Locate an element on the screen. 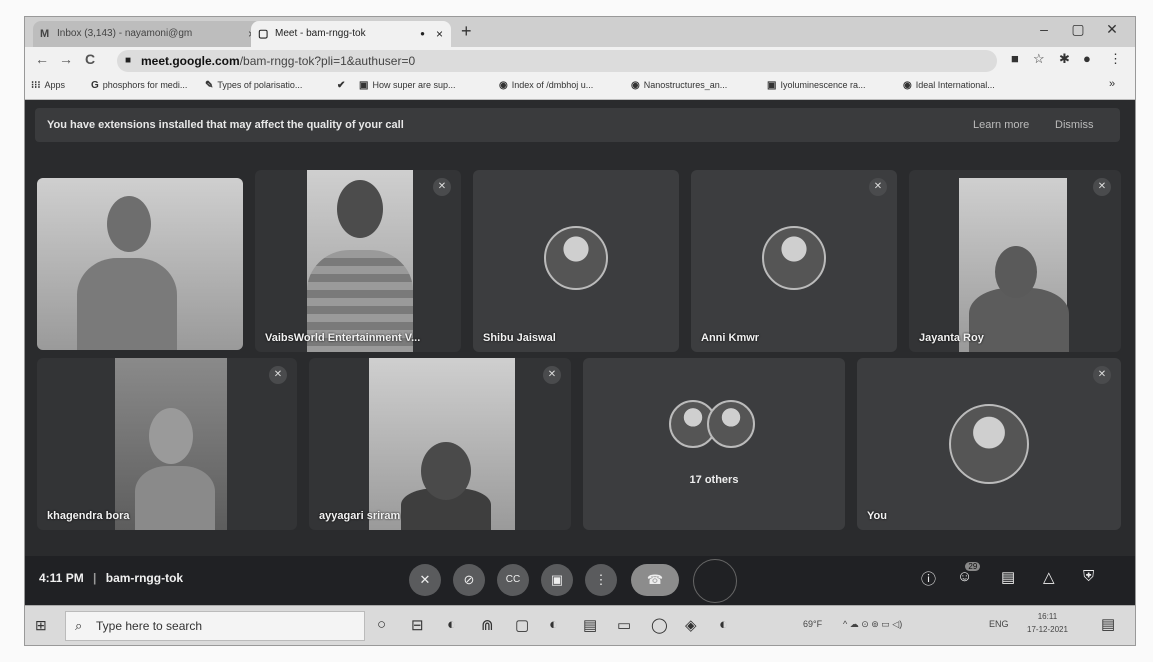  taskbar-search-input: ⌕ Type here to search is located at coordinates (215, 626).